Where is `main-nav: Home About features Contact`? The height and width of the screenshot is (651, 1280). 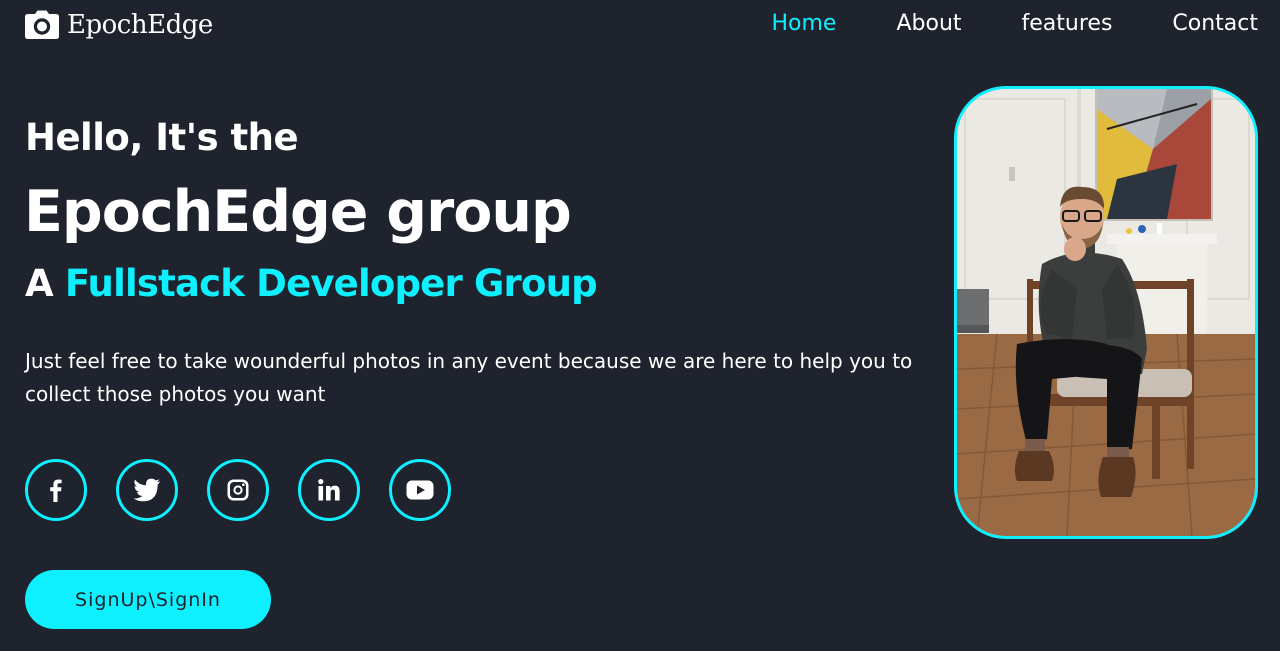
main-nav: Home About features Contact is located at coordinates (985, 24).